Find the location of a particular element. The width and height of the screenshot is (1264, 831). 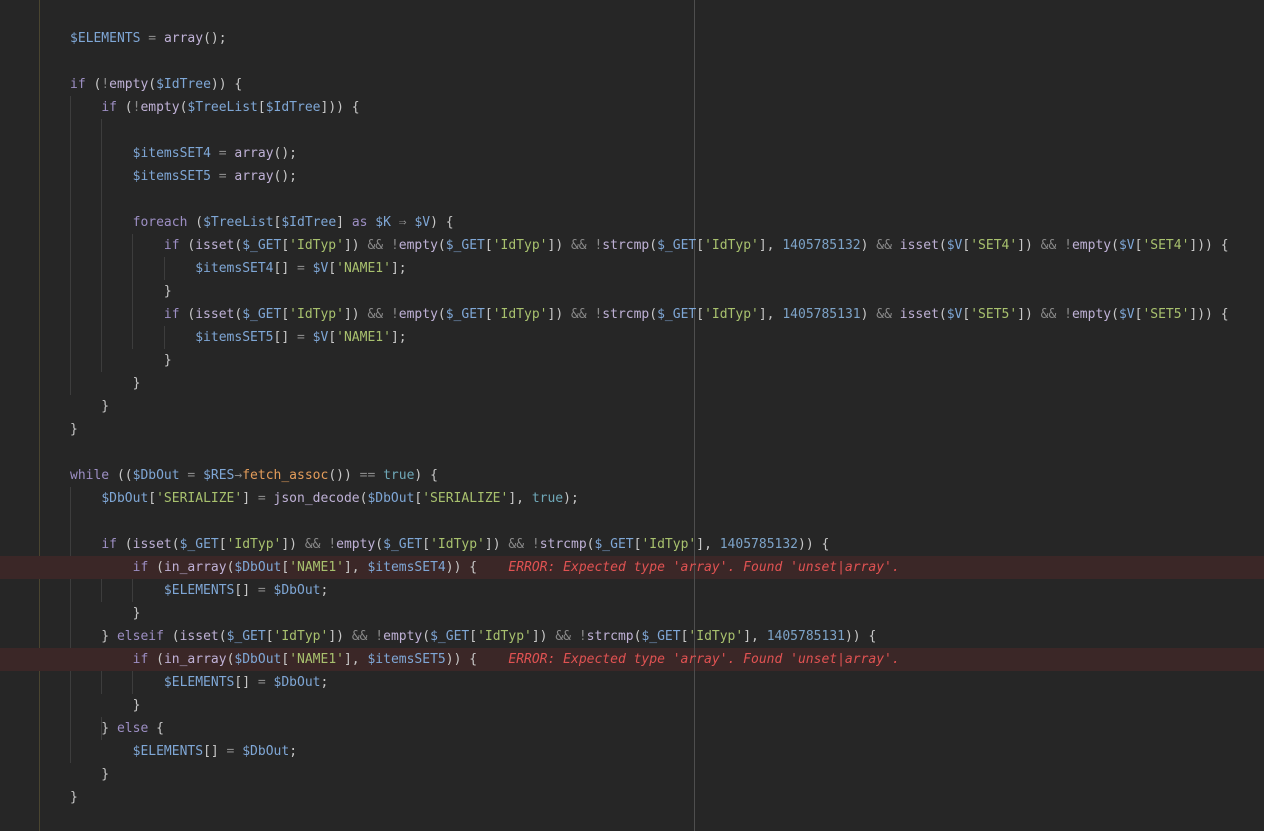

code-token: )) { is located at coordinates (814, 544).